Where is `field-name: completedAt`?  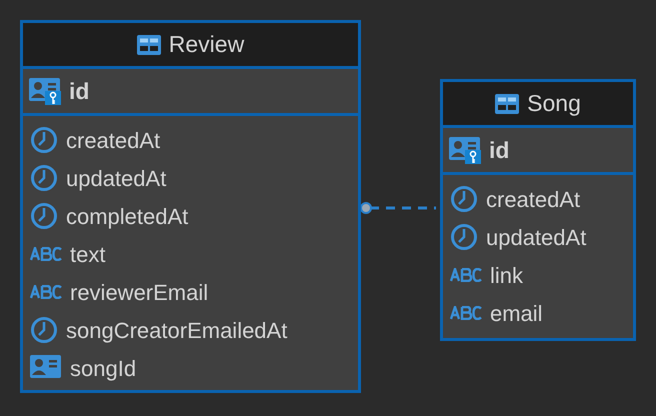 field-name: completedAt is located at coordinates (127, 216).